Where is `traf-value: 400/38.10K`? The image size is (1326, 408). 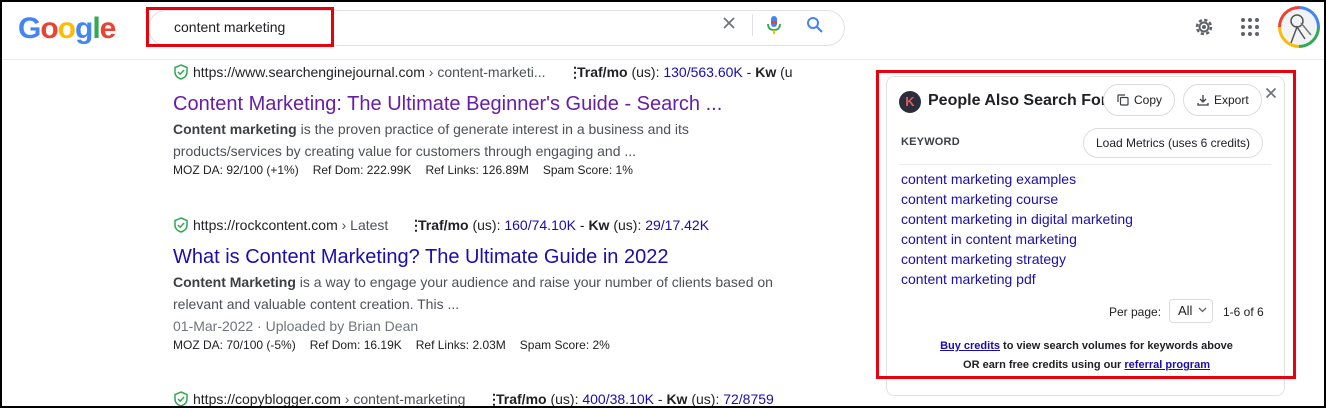
traf-value: 400/38.10K is located at coordinates (618, 399).